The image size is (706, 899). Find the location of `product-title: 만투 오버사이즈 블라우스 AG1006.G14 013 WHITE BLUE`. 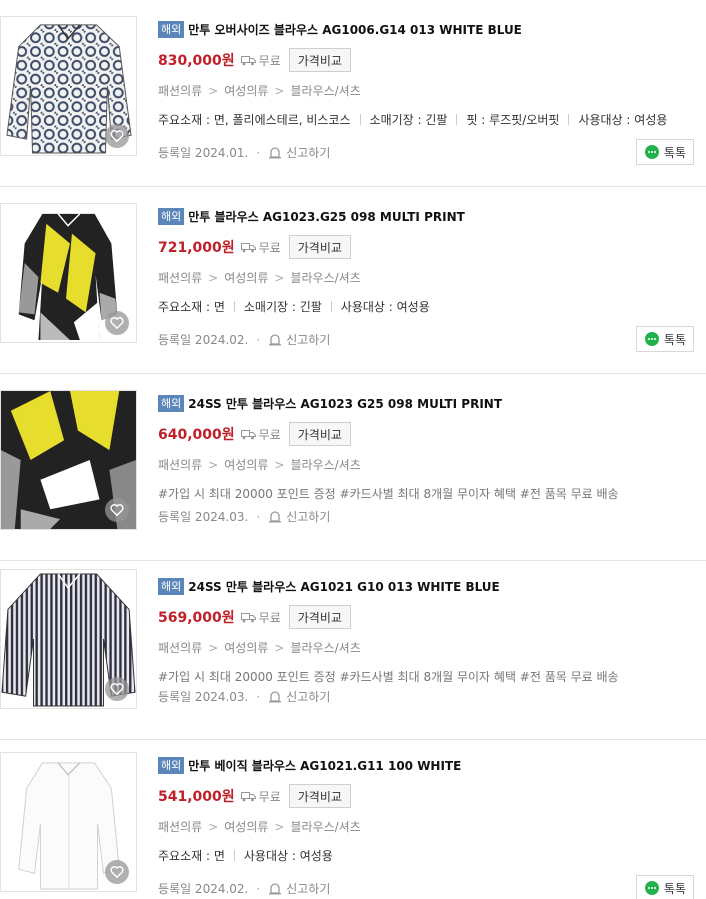

product-title: 만투 오버사이즈 블라우스 AG1006.G14 013 WHITE BLUE is located at coordinates (355, 29).